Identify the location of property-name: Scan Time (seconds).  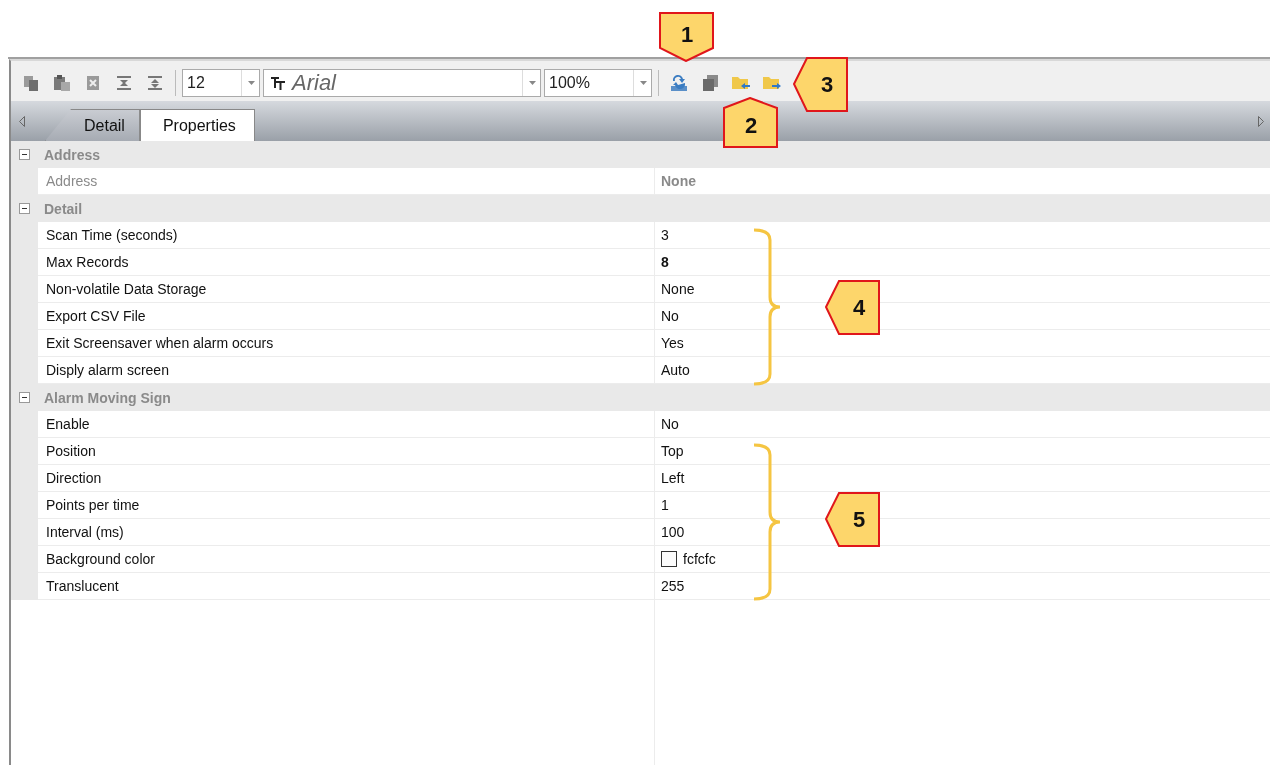
(346, 235).